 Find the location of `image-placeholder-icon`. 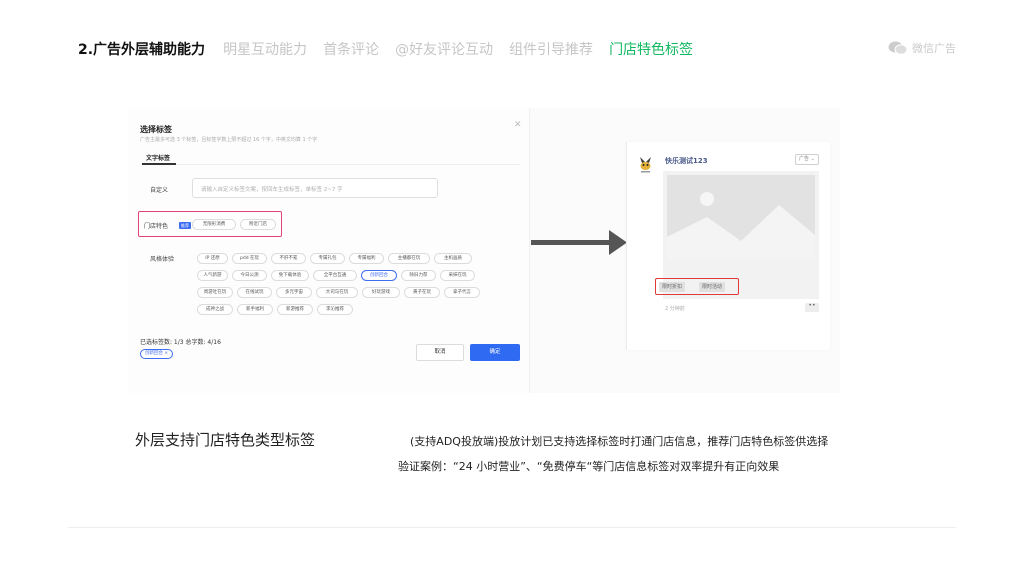

image-placeholder-icon is located at coordinates (741, 217).